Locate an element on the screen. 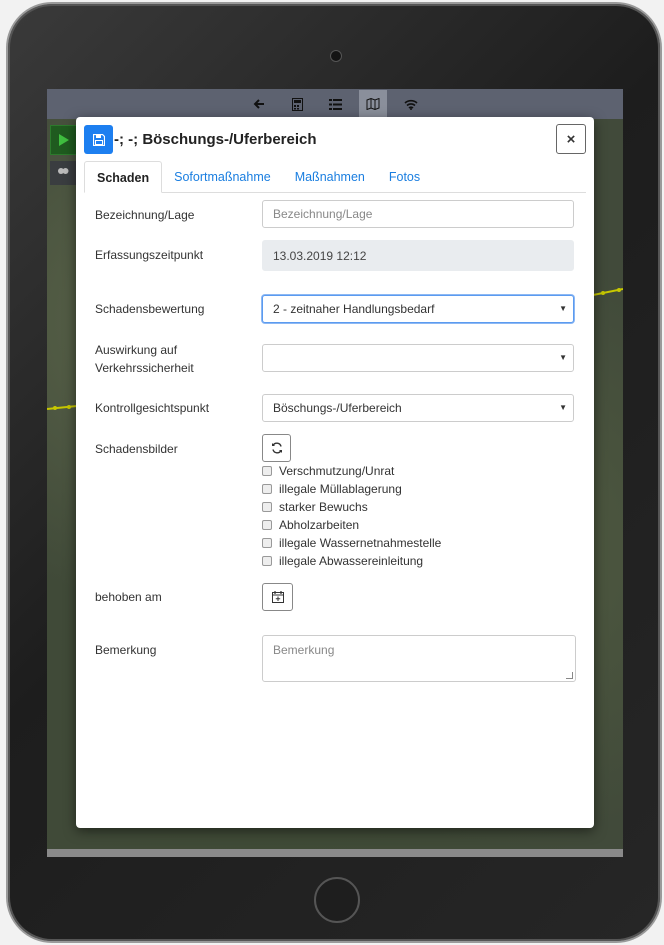  auswirkung-label-line2: Verkehrssicherheit is located at coordinates (144, 368).